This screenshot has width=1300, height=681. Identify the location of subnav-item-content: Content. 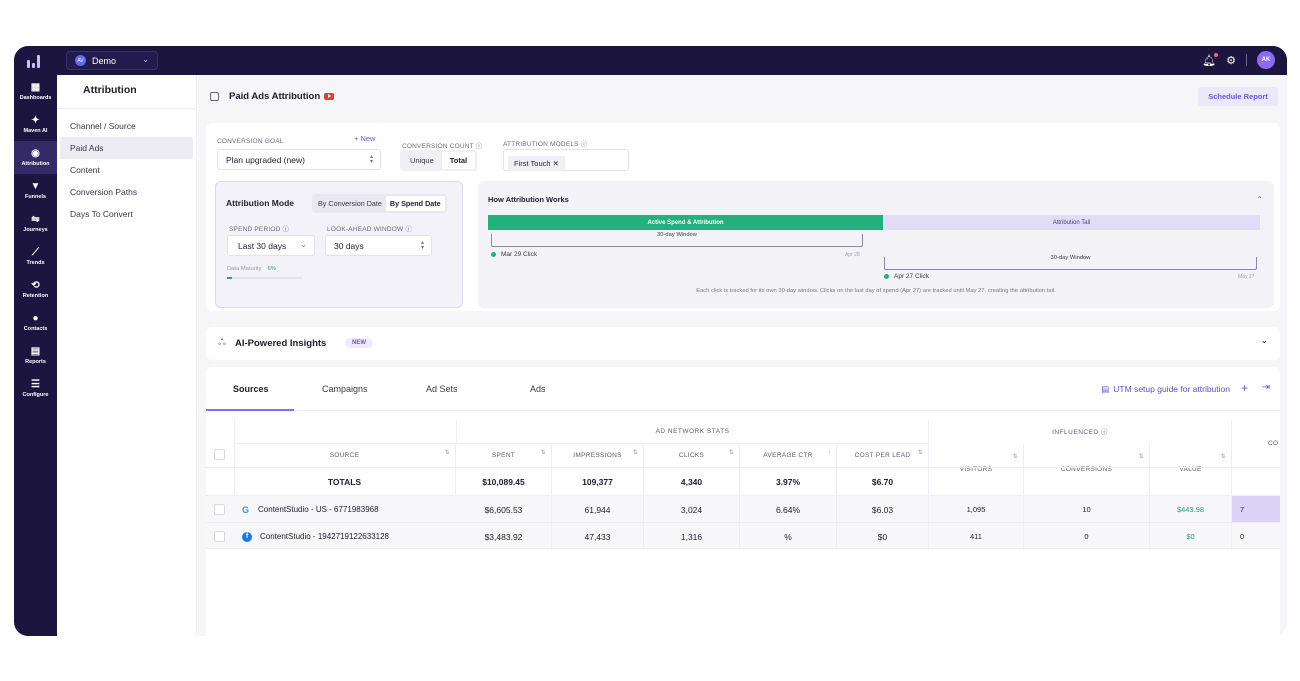
(126, 170).